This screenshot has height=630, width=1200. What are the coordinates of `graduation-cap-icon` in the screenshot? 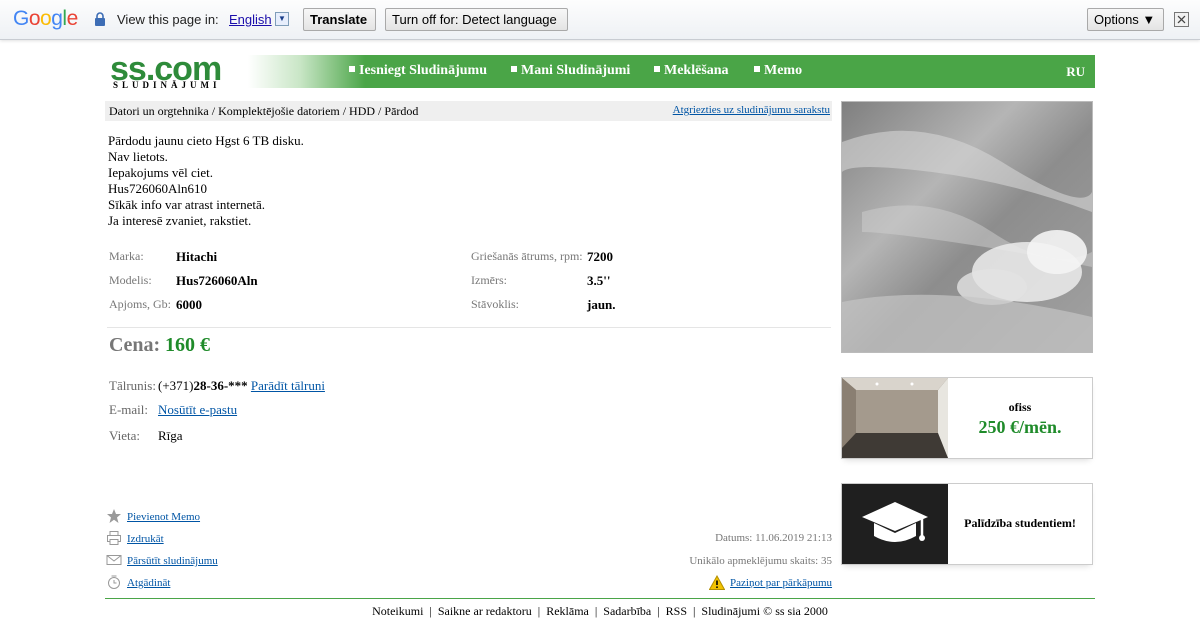 It's located at (895, 522).